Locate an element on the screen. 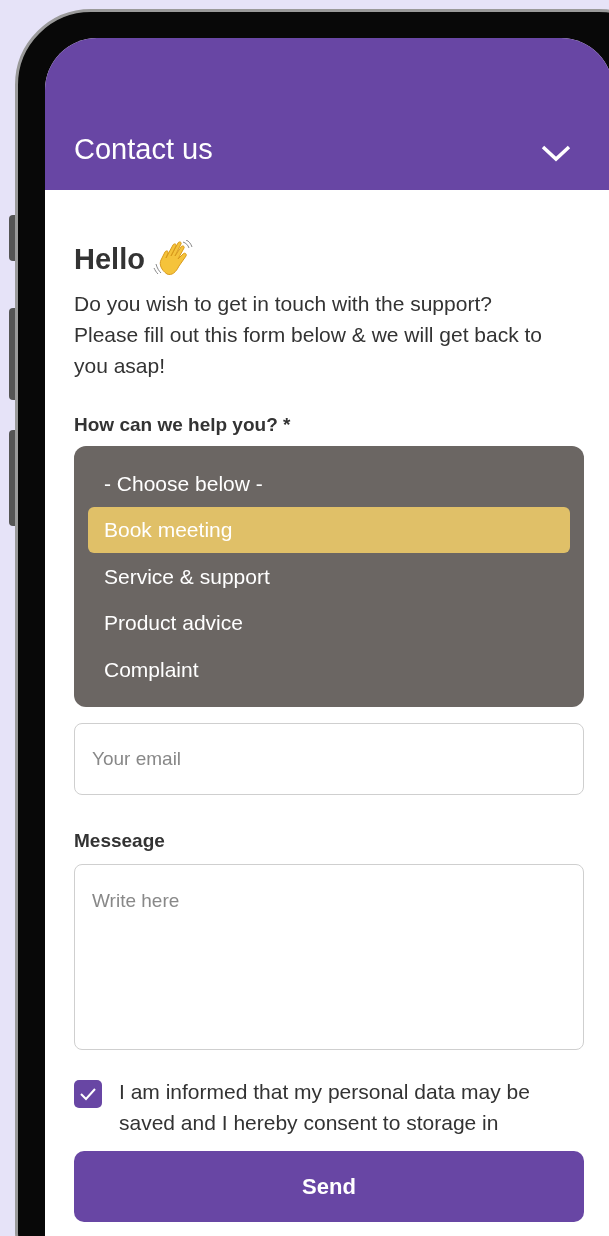 The image size is (609, 1236). header-title: Contact us is located at coordinates (143, 149).